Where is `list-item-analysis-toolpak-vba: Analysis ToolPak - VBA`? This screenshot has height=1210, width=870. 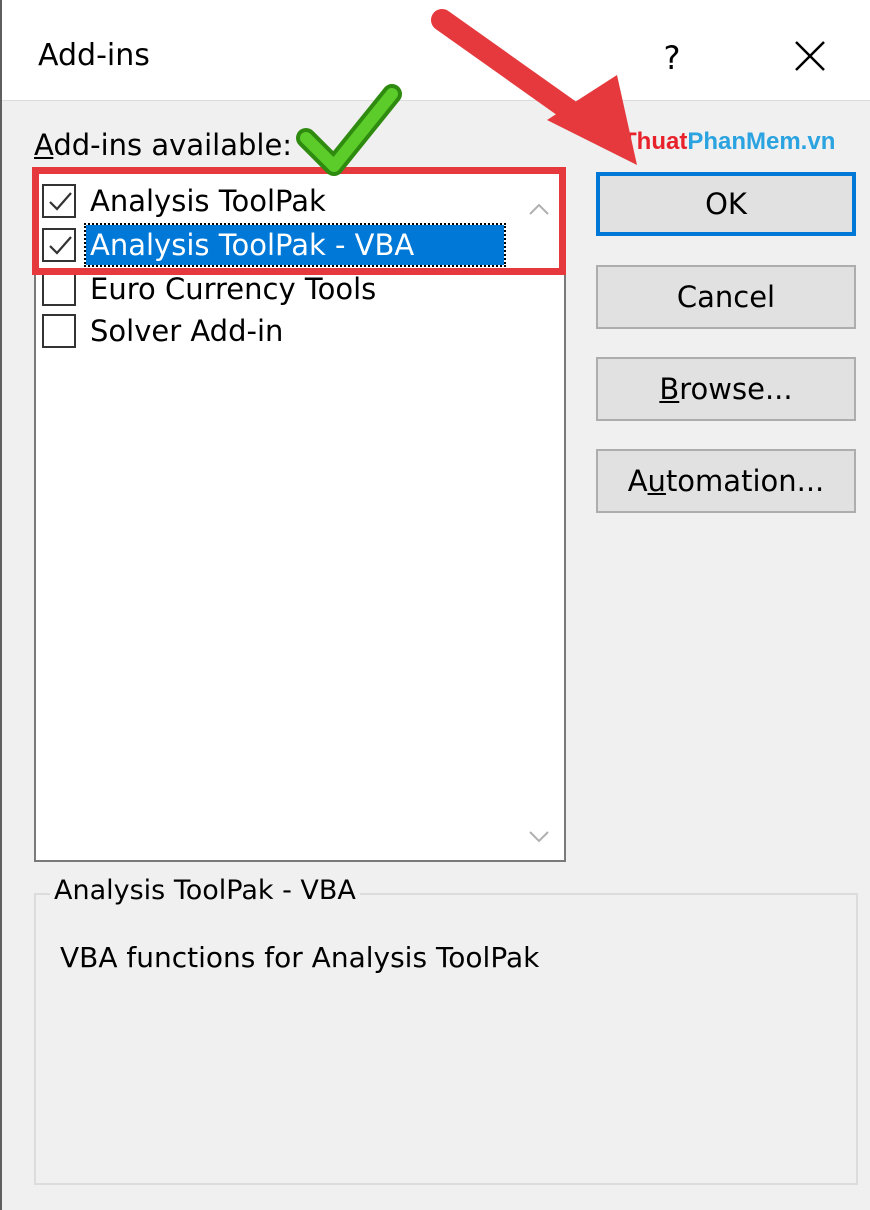 list-item-analysis-toolpak-vba: Analysis ToolPak - VBA is located at coordinates (274, 245).